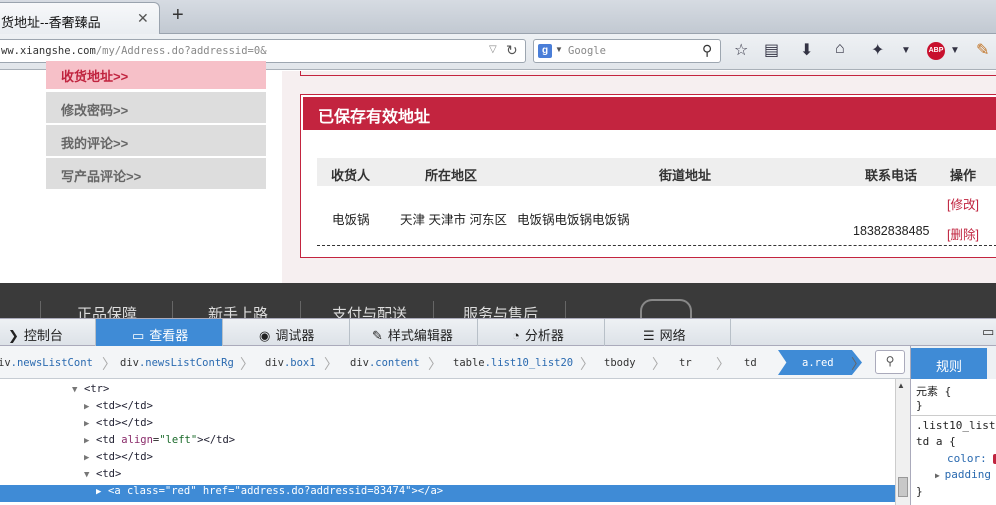 Image resolution: width=996 pixels, height=505 pixels. I want to click on bookmark-star-icon: ☆, so click(741, 50).